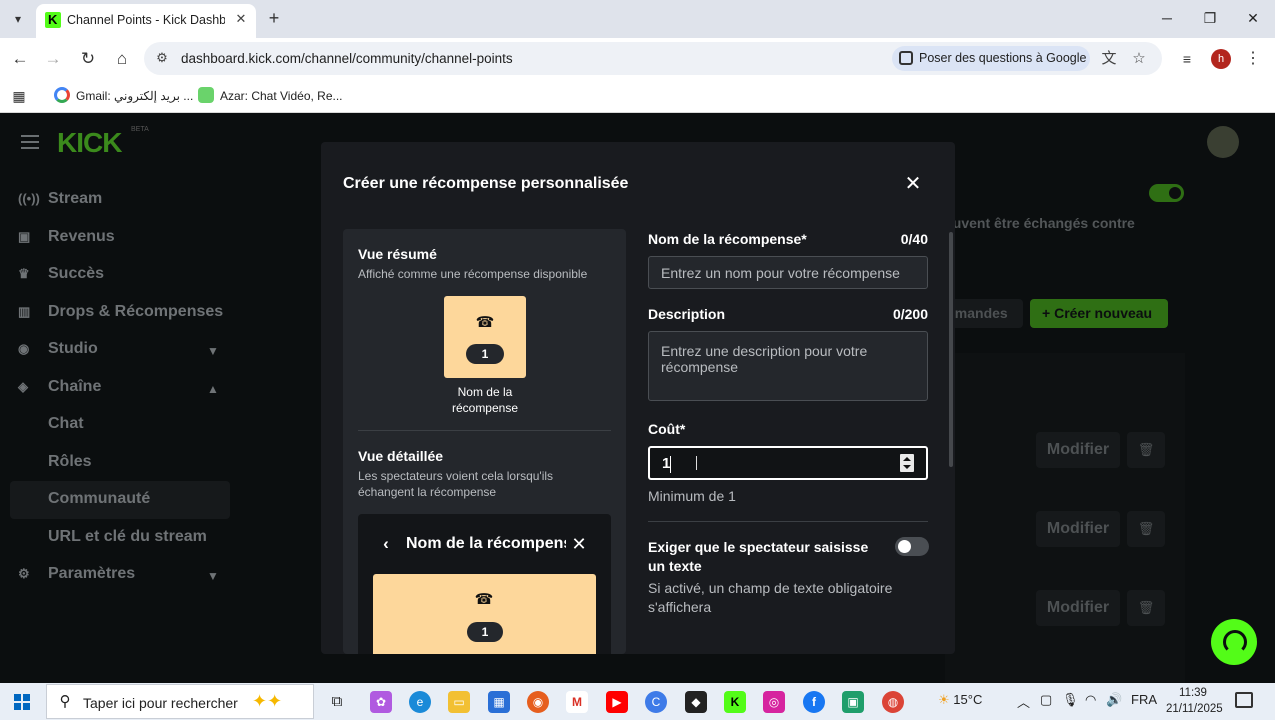  What do you see at coordinates (853, 702) in the screenshot?
I see `app-icon: ▣` at bounding box center [853, 702].